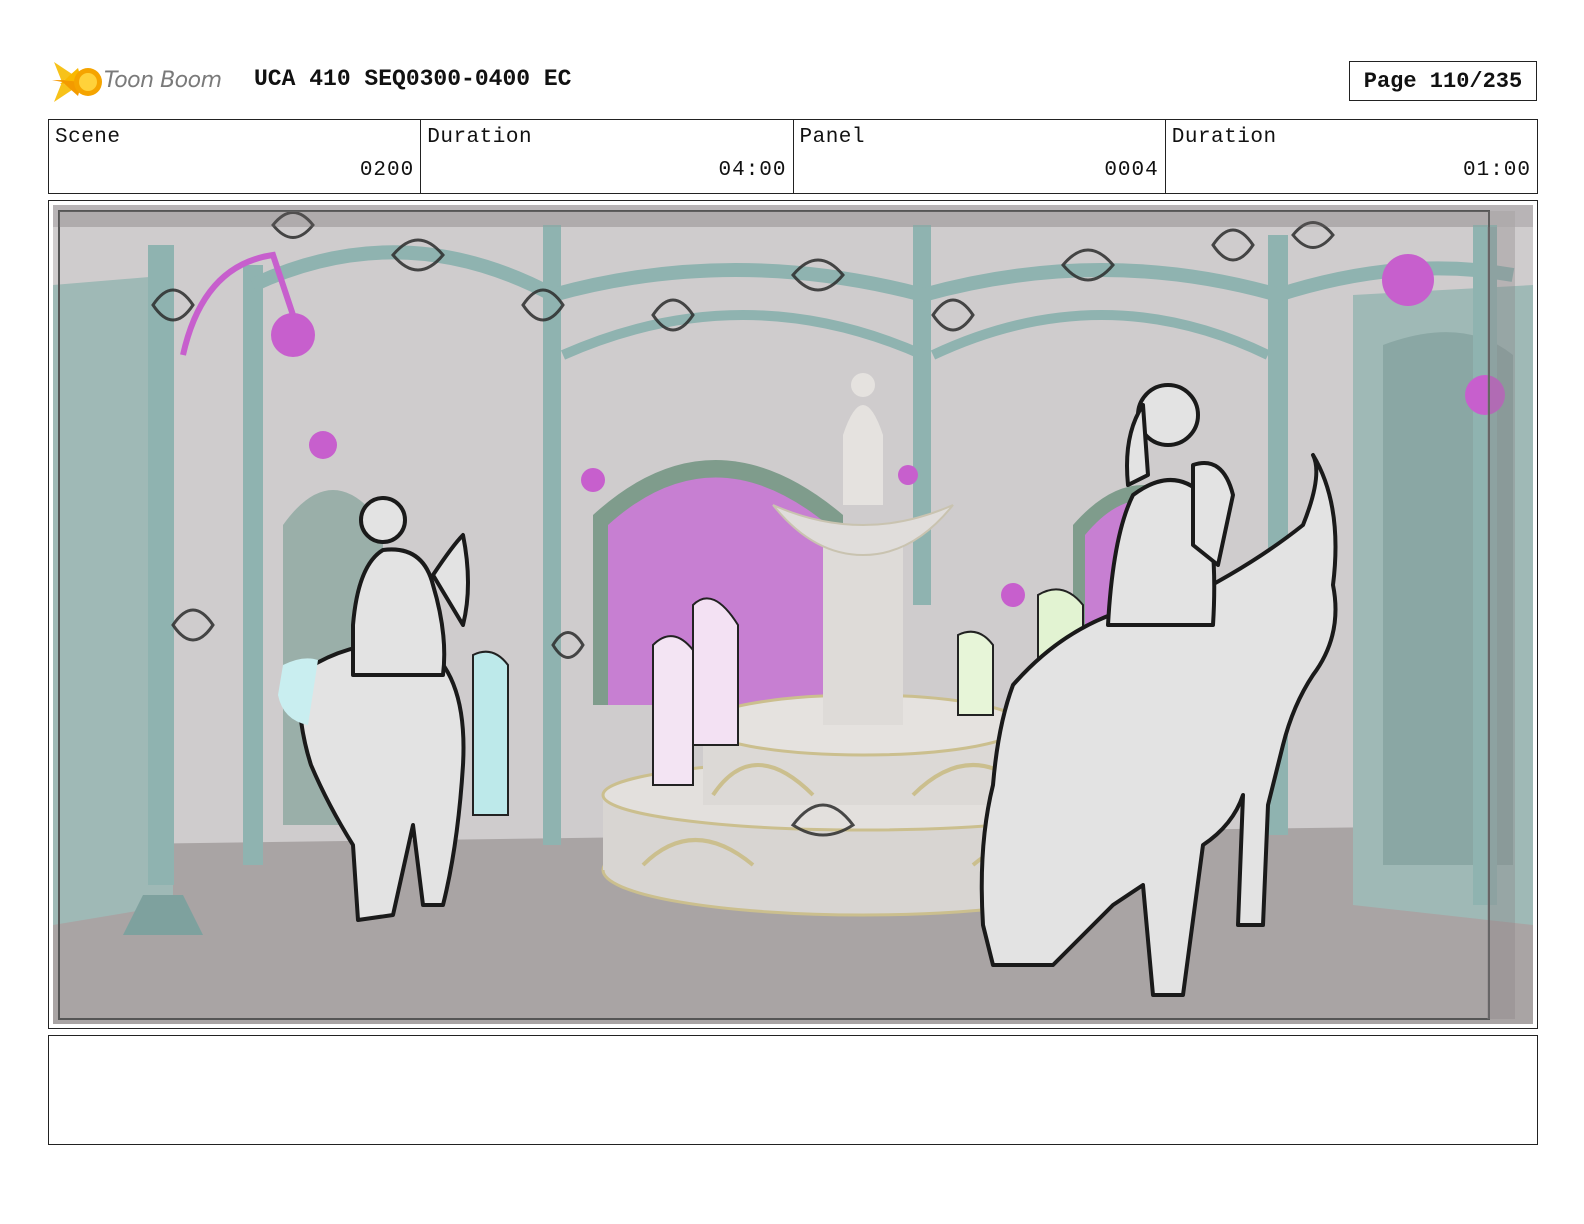 The width and height of the screenshot is (1584, 1224). What do you see at coordinates (88, 137) in the screenshot?
I see `scene-label: Scene` at bounding box center [88, 137].